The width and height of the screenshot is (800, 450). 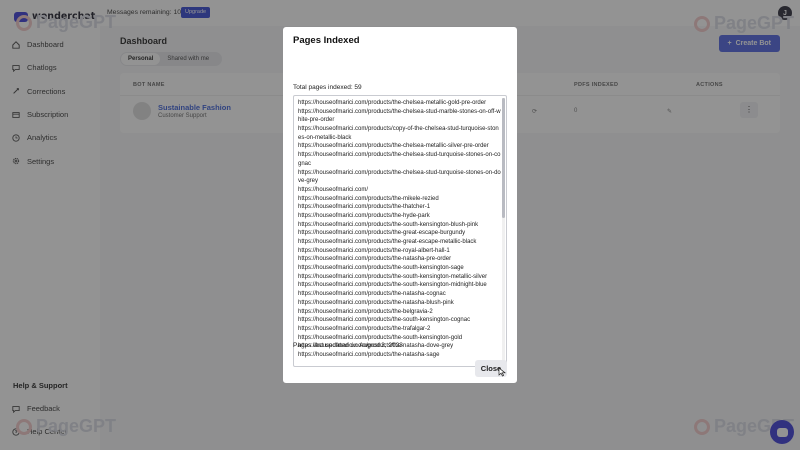 I want to click on dialog-title: Pages Indexed, so click(x=326, y=40).